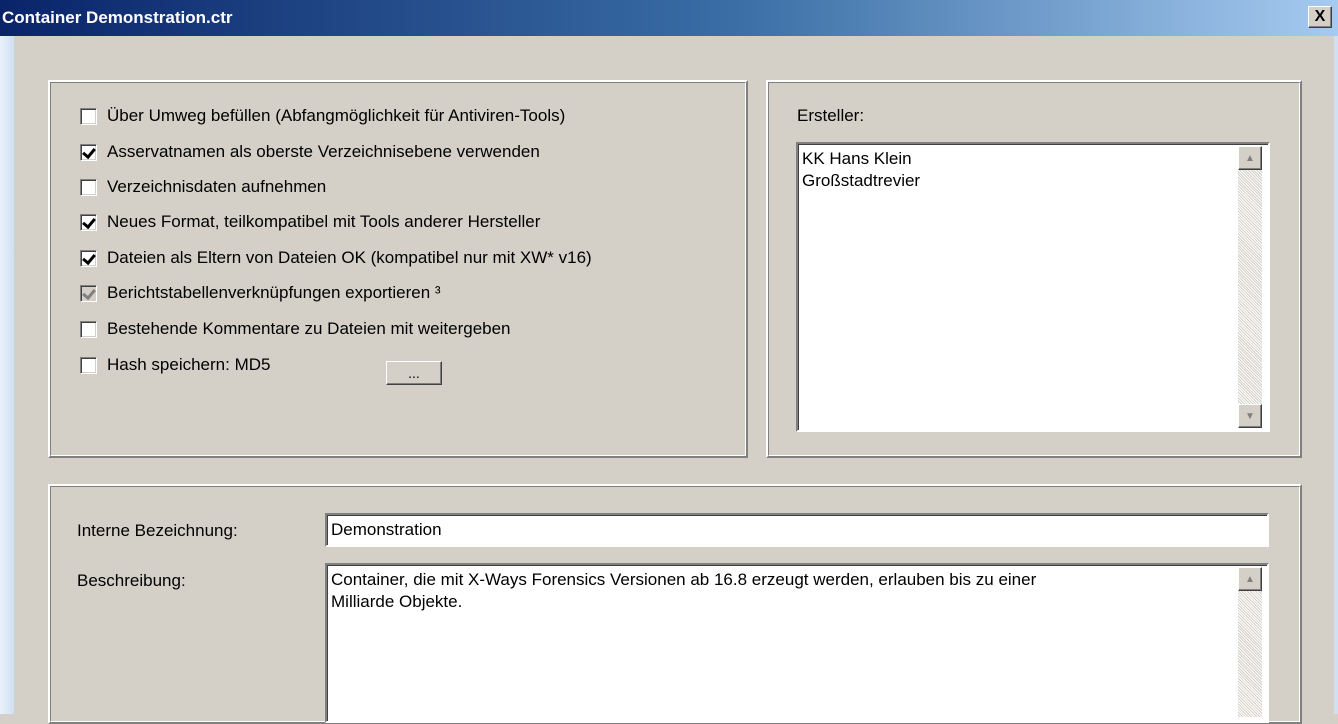  I want to click on description-scrollbar: ▲, so click(1250, 642).